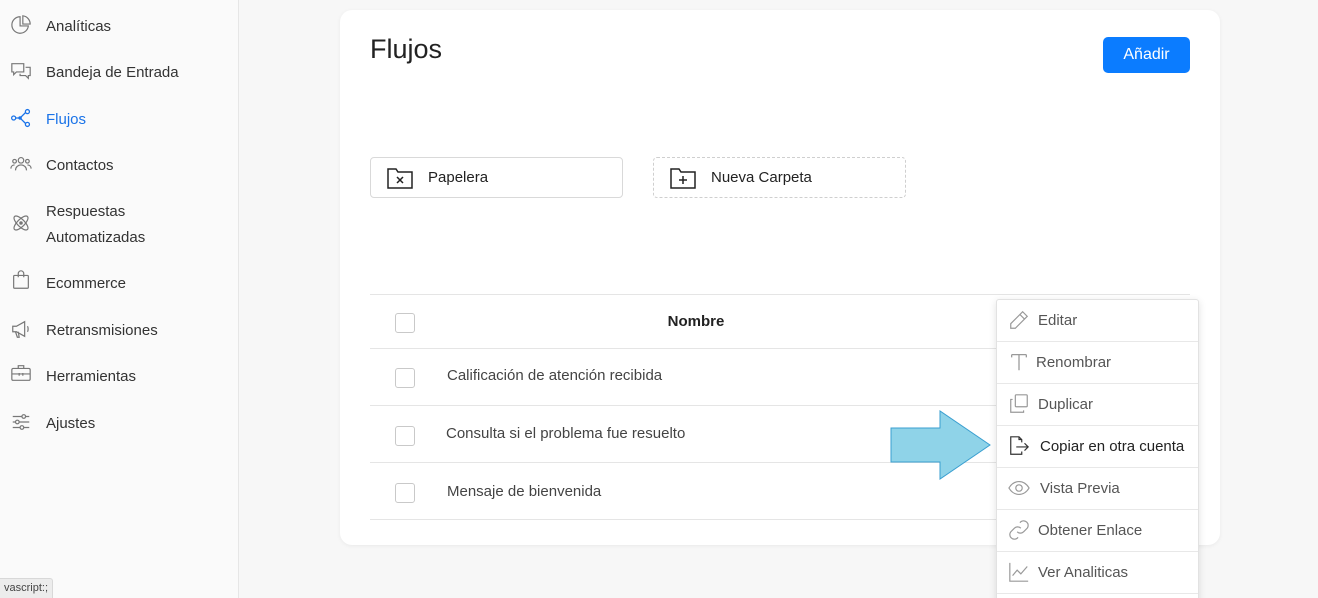 The height and width of the screenshot is (598, 1318). I want to click on sidebar-item-retransmisiones: Retransmisiones, so click(119, 331).